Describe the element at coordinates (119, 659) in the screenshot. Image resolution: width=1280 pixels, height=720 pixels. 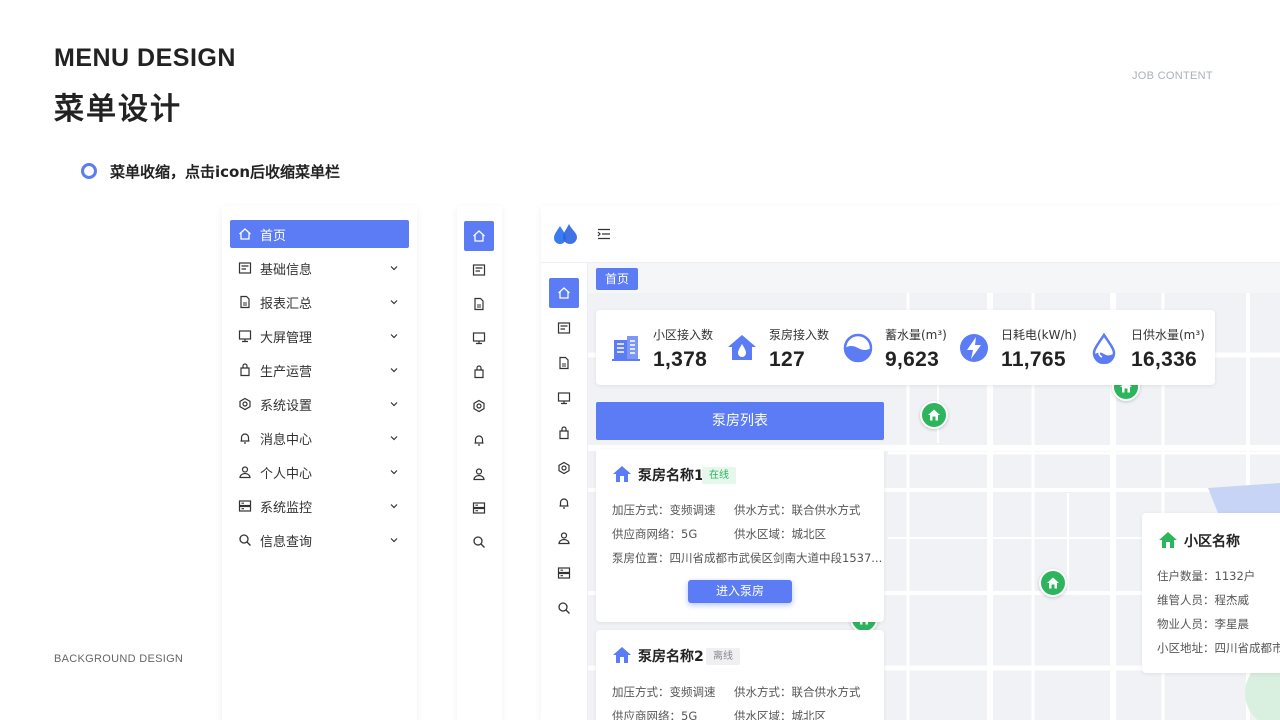
I see `footer-label: BACKGROUND DESIGN` at that location.